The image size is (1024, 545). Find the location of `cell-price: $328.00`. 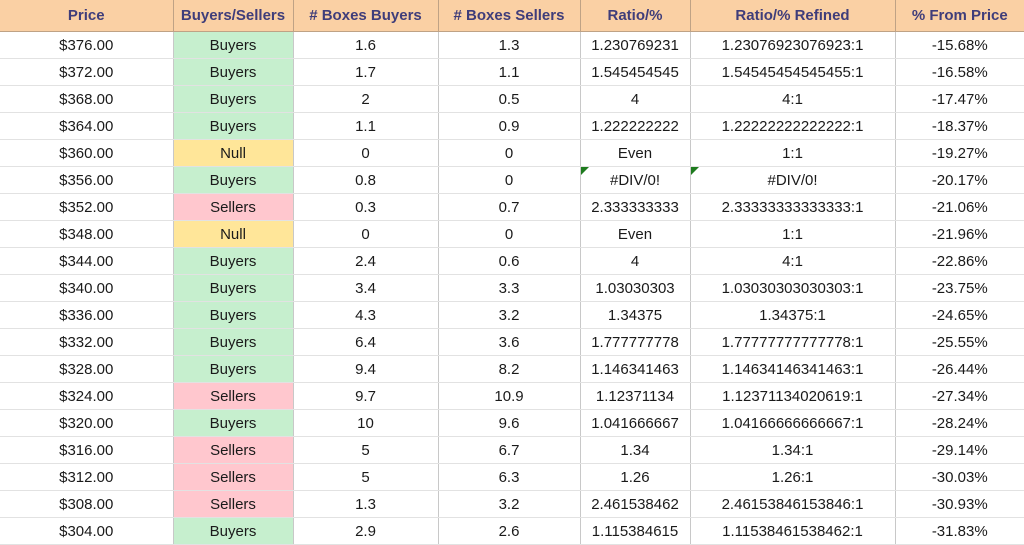

cell-price: $328.00 is located at coordinates (87, 369).